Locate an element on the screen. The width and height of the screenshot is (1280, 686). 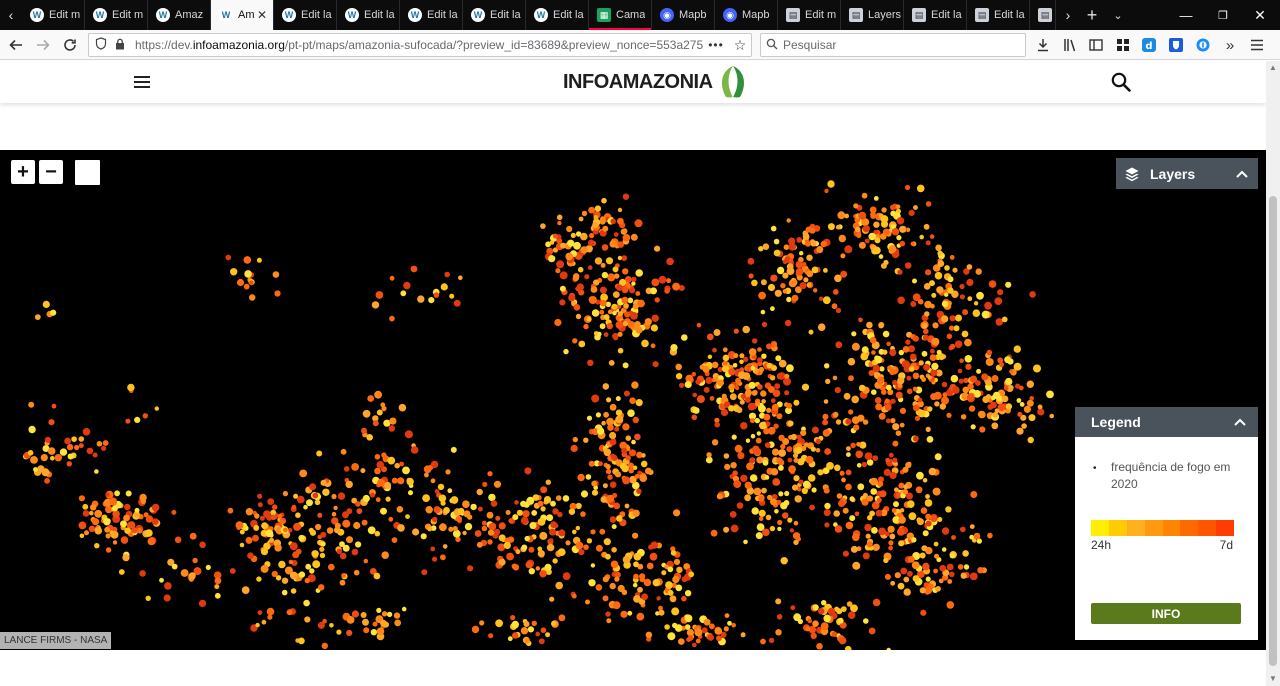
library-icon is located at coordinates (1070, 45).